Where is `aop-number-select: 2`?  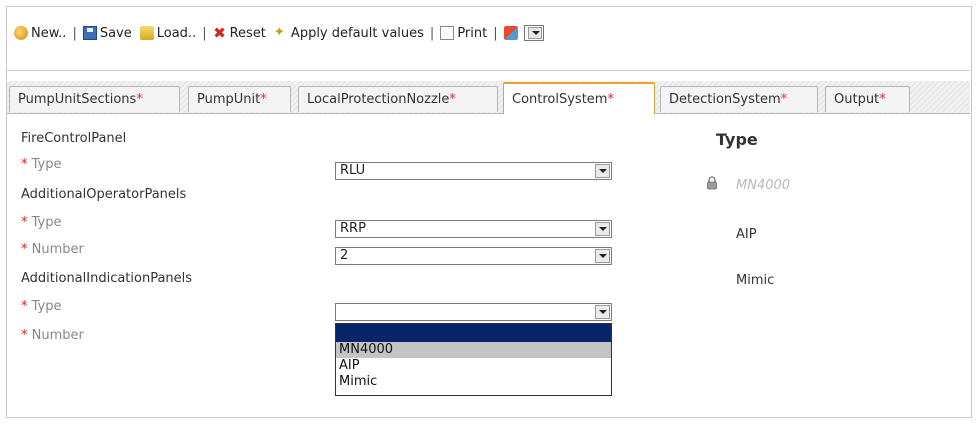 aop-number-select: 2 is located at coordinates (473, 256).